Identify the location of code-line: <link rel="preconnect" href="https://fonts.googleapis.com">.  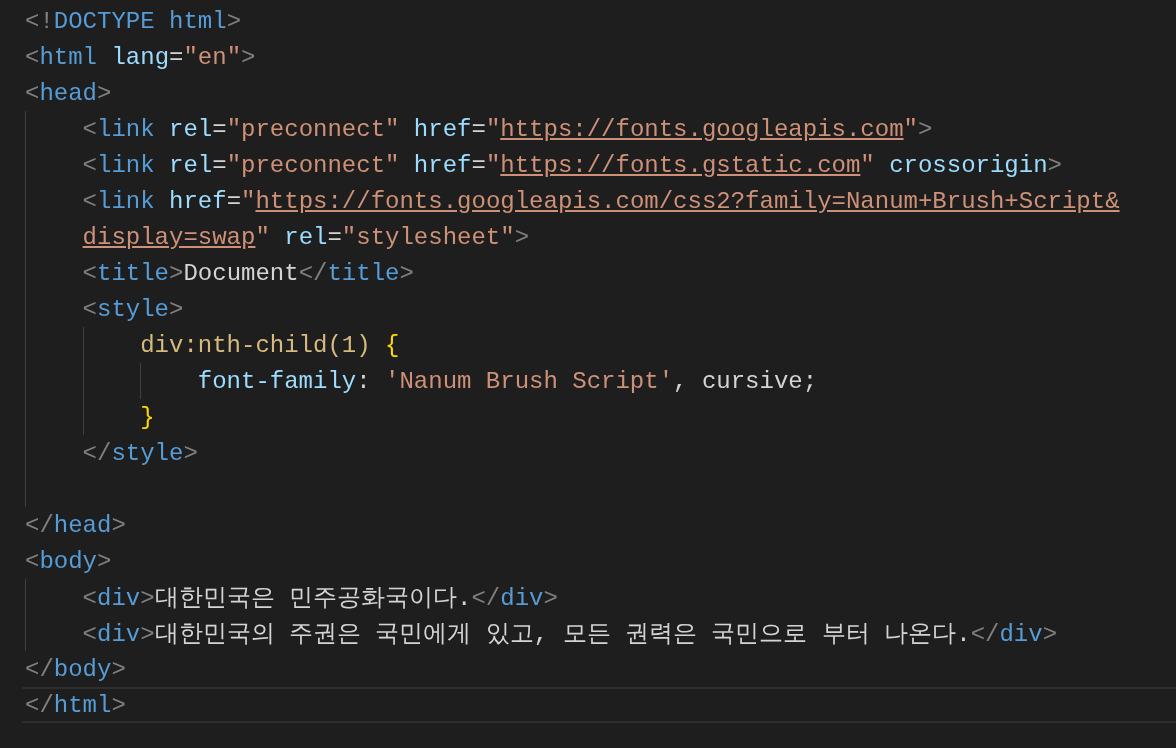
(507, 129).